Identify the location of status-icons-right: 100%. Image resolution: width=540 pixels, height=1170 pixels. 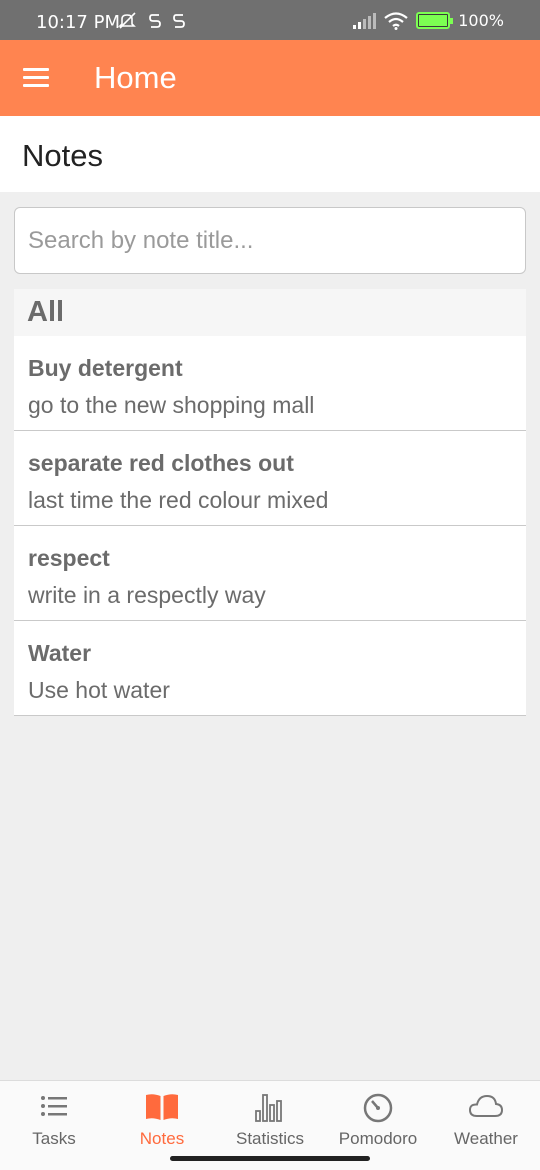
(428, 20).